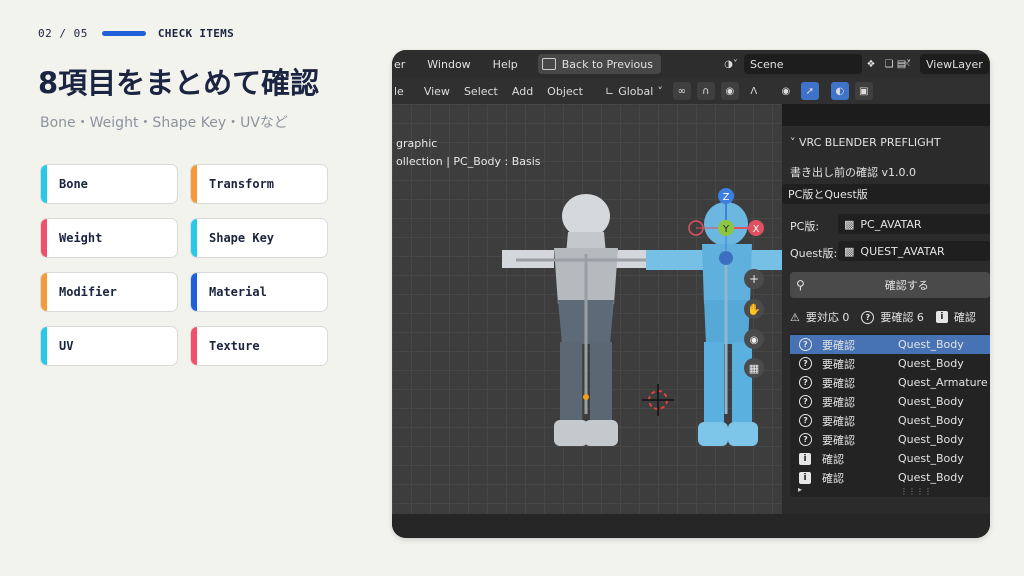 The image size is (1024, 576). I want to click on falloff-icon: Λ, so click(754, 91).